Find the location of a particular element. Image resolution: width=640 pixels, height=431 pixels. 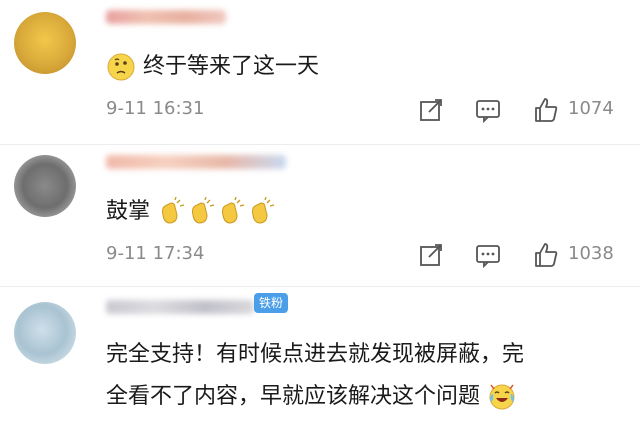

comment-meta: 9-11 16:31 1074 is located at coordinates (320, 110).